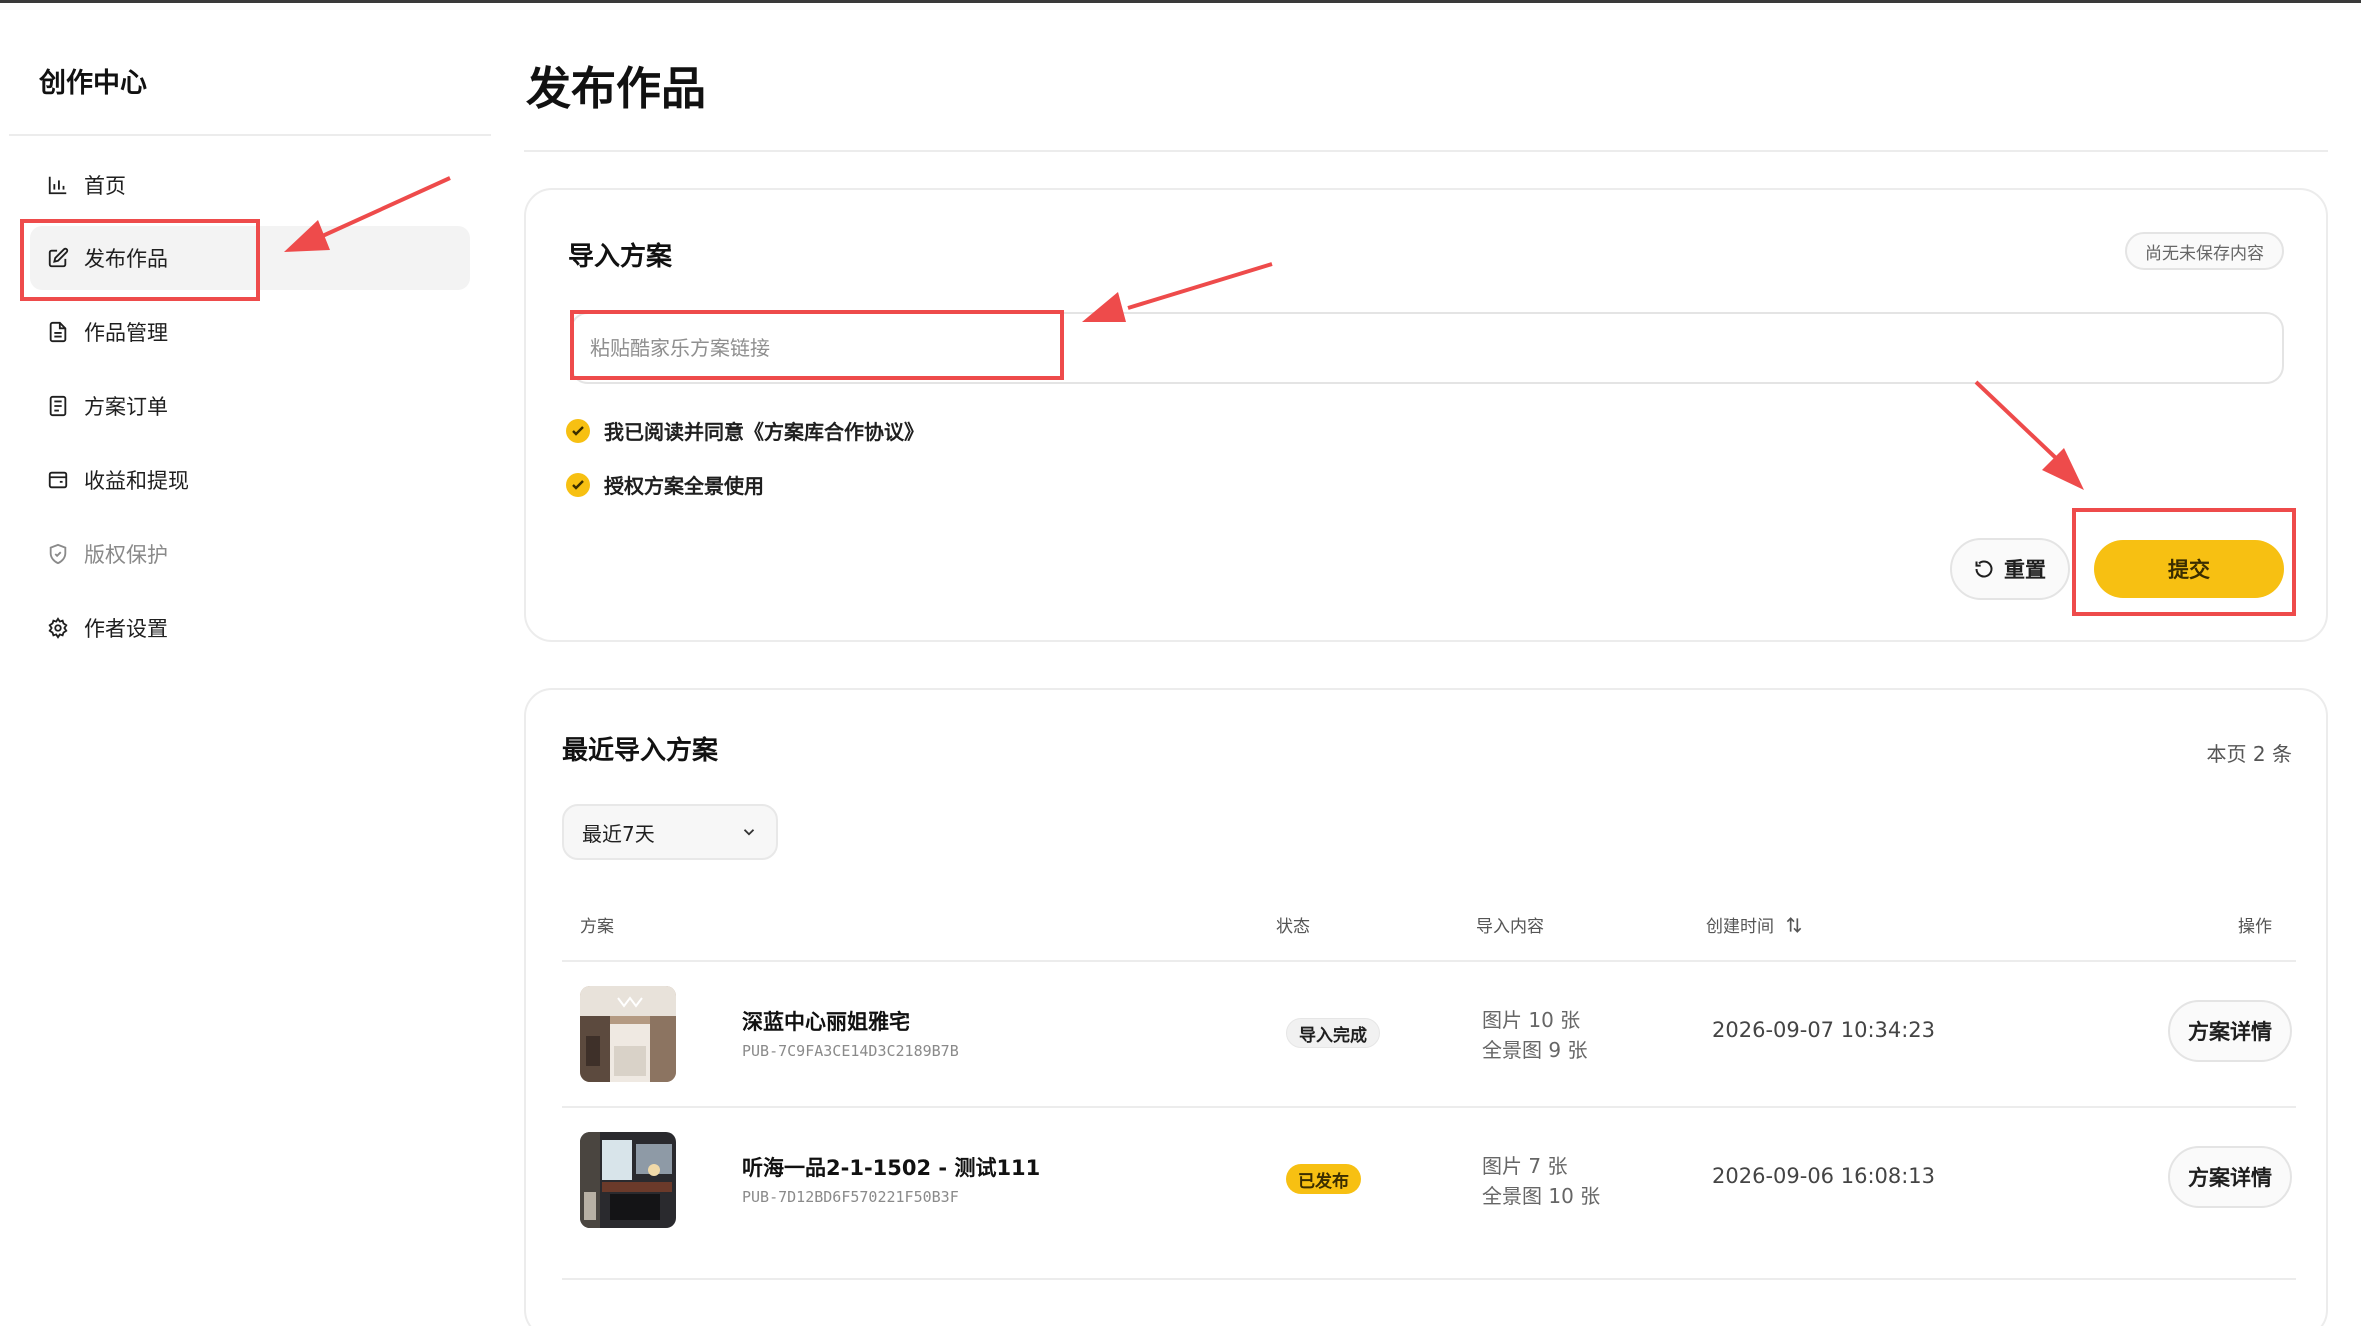  Describe the element at coordinates (2204, 251) in the screenshot. I see `unsaved-status-badge: 尚无未保存内容` at that location.